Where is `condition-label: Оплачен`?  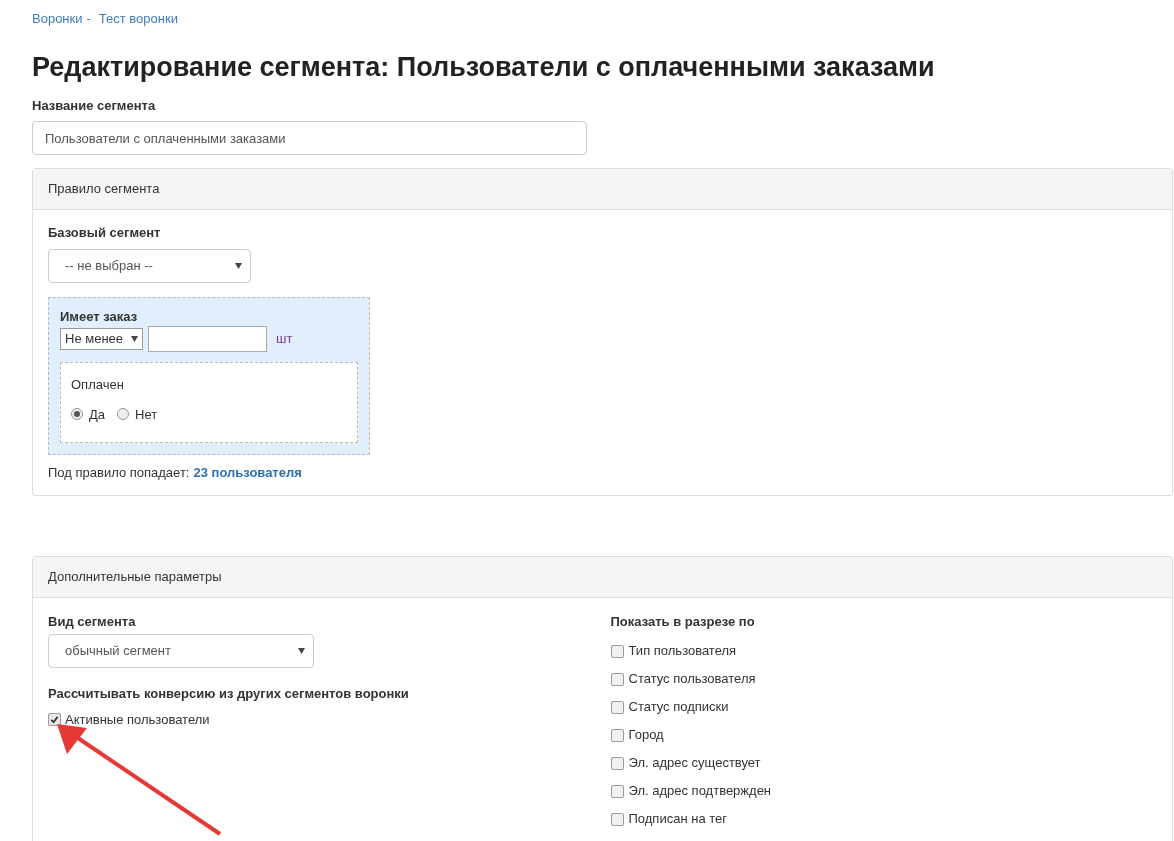 condition-label: Оплачен is located at coordinates (98, 385).